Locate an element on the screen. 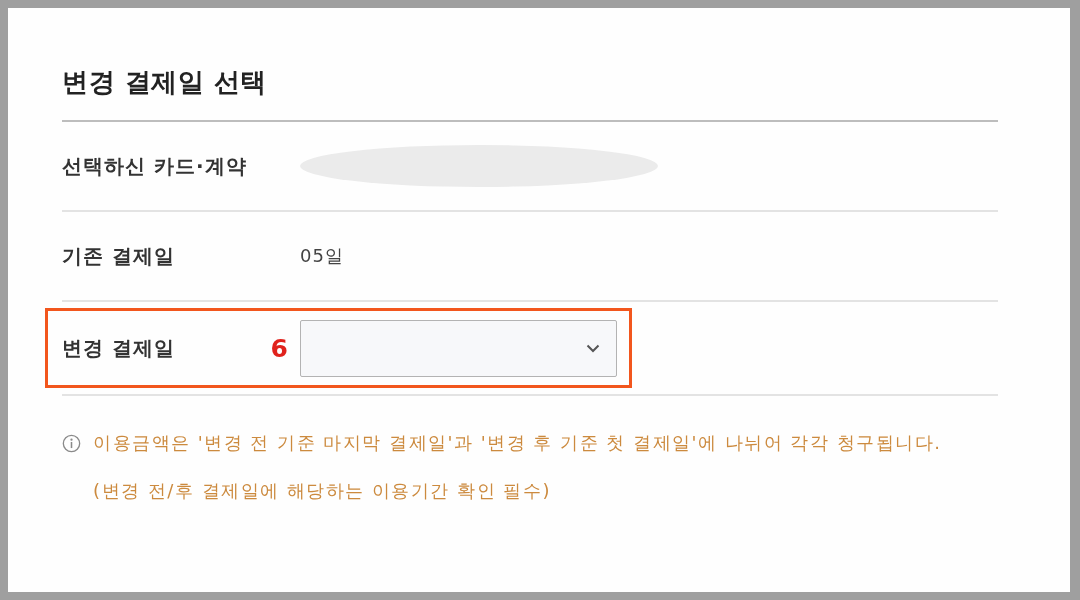 This screenshot has width=1080, height=600. field-label: 선택하신 카드·계약 is located at coordinates (154, 166).